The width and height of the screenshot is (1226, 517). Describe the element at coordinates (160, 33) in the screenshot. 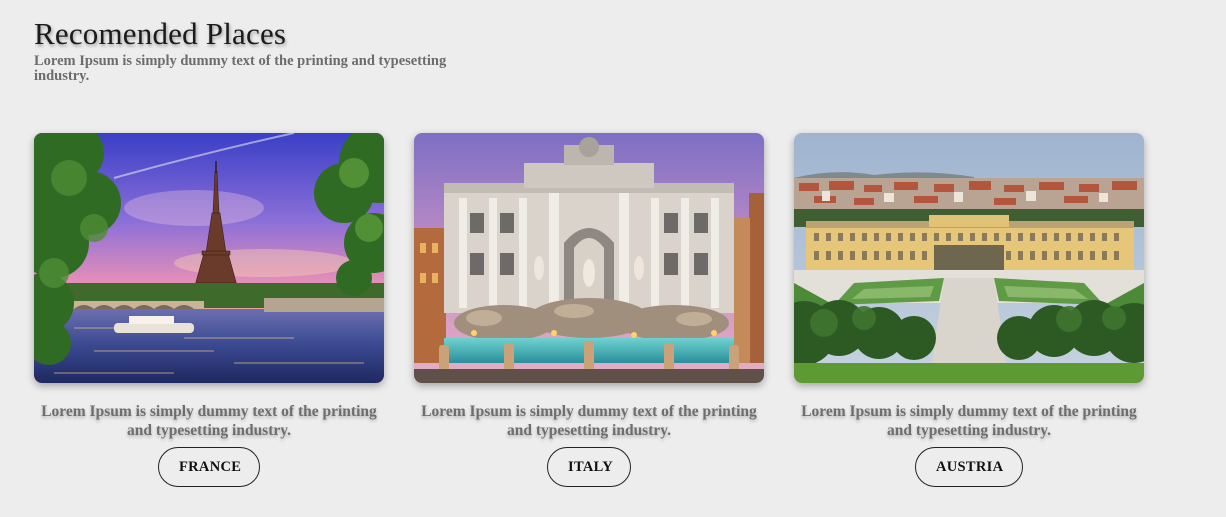

I see `page-title: Recomended Places` at that location.